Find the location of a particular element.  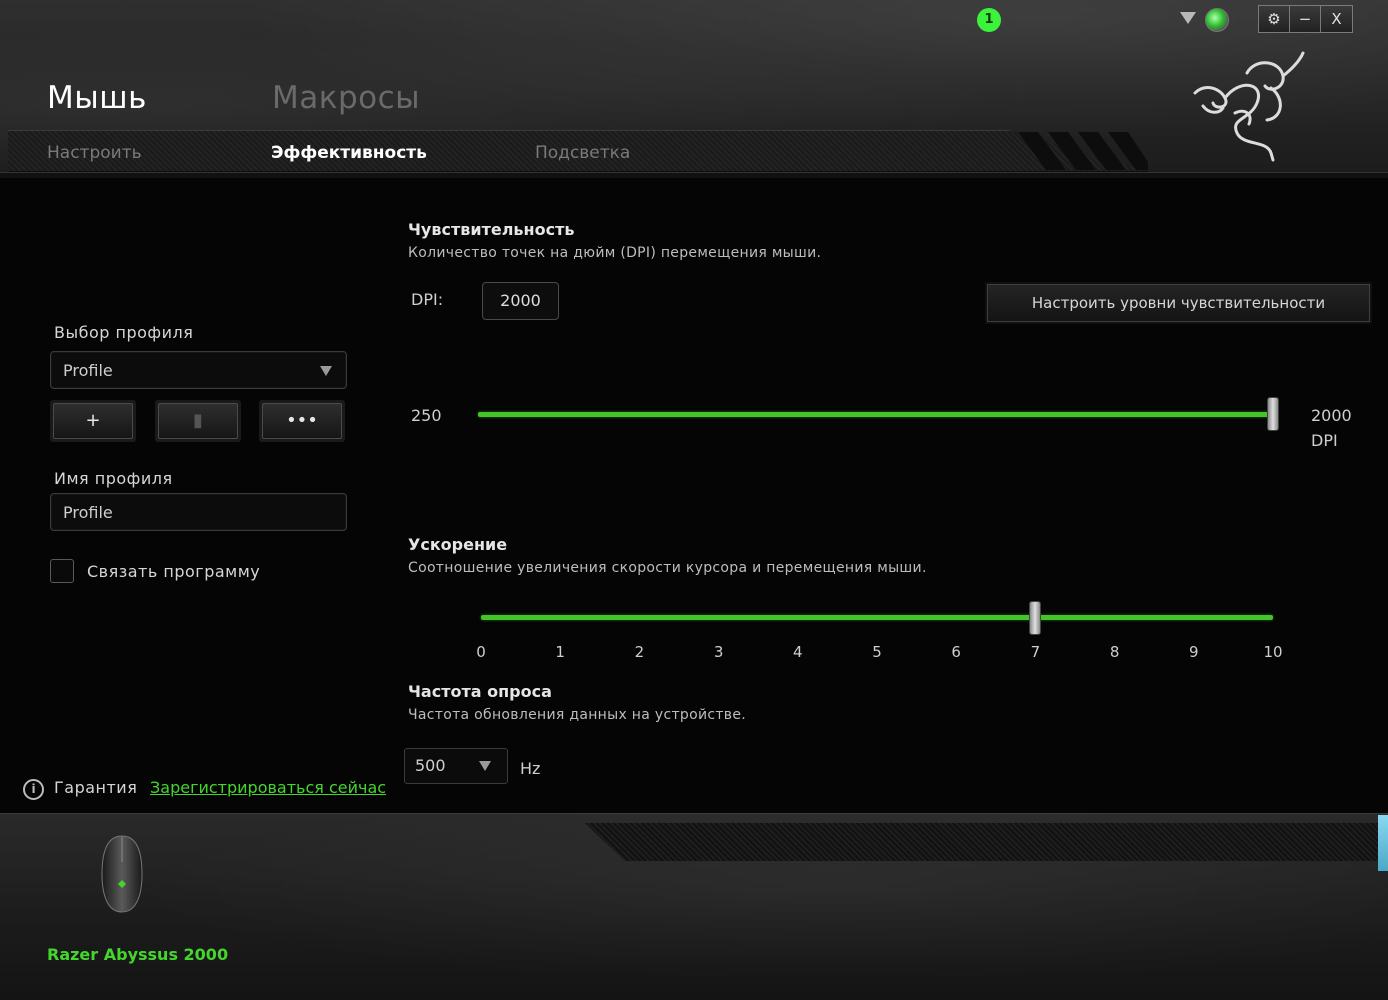

link-program-checkbox is located at coordinates (62, 571).